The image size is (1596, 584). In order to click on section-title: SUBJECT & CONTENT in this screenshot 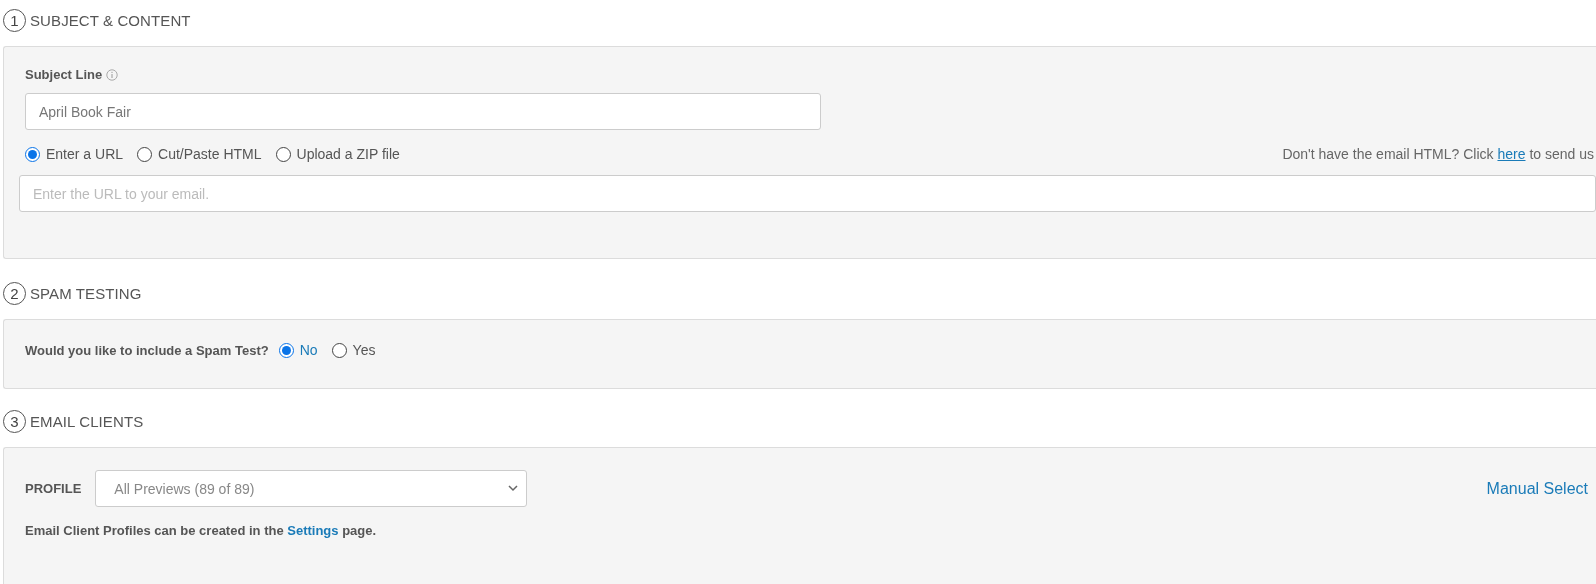, I will do `click(110, 20)`.